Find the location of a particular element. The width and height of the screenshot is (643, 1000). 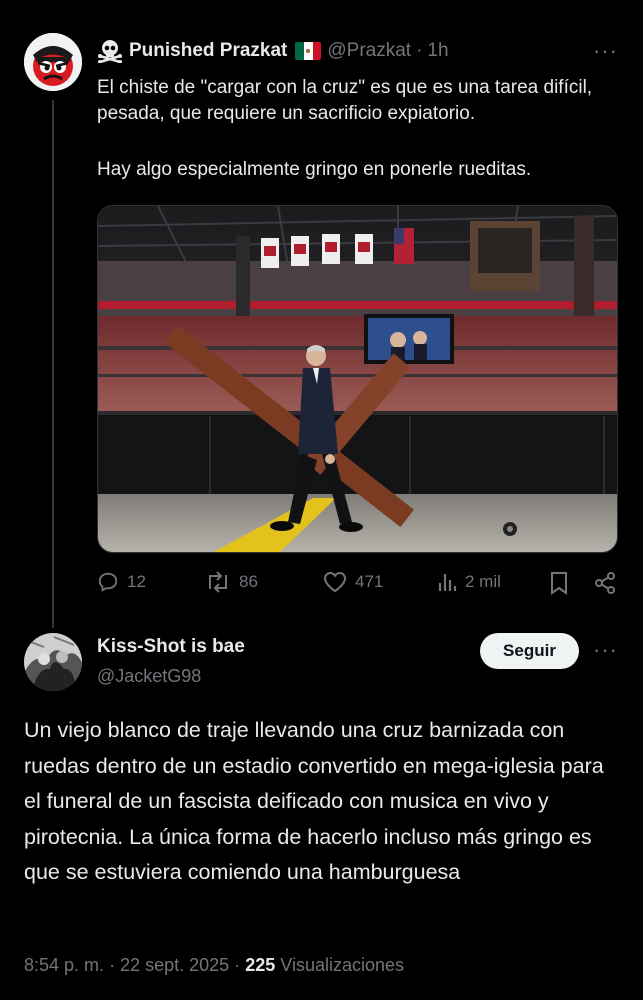

reply-count: 12 is located at coordinates (136, 581).